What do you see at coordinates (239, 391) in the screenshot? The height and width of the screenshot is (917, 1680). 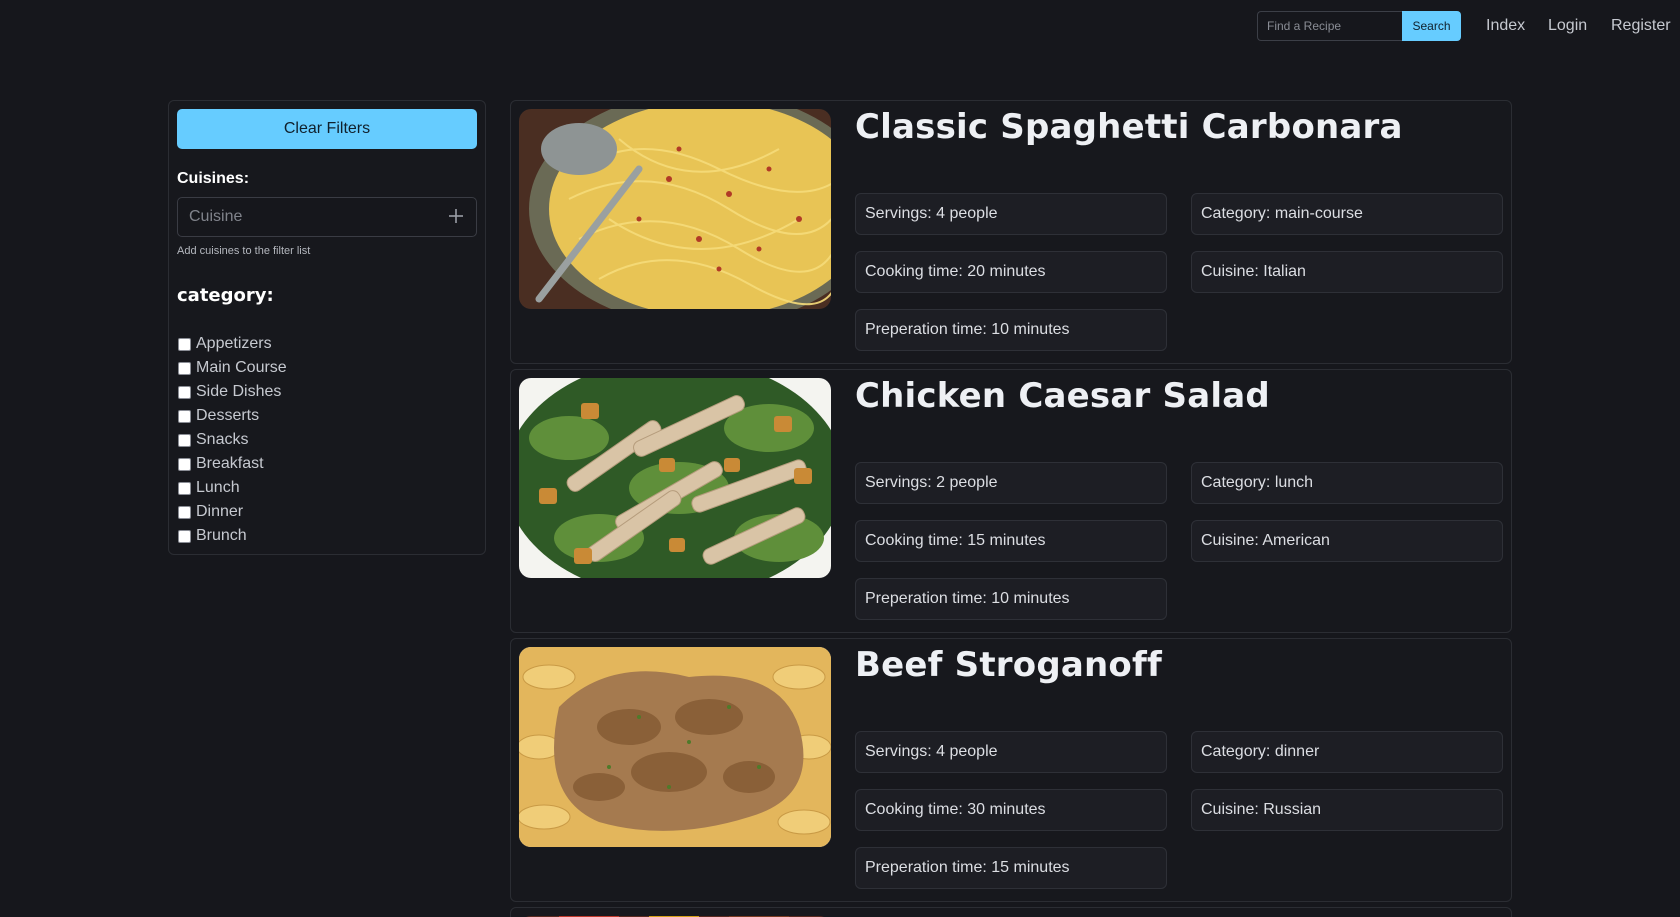 I see `category-option-label: Side Dishes` at bounding box center [239, 391].